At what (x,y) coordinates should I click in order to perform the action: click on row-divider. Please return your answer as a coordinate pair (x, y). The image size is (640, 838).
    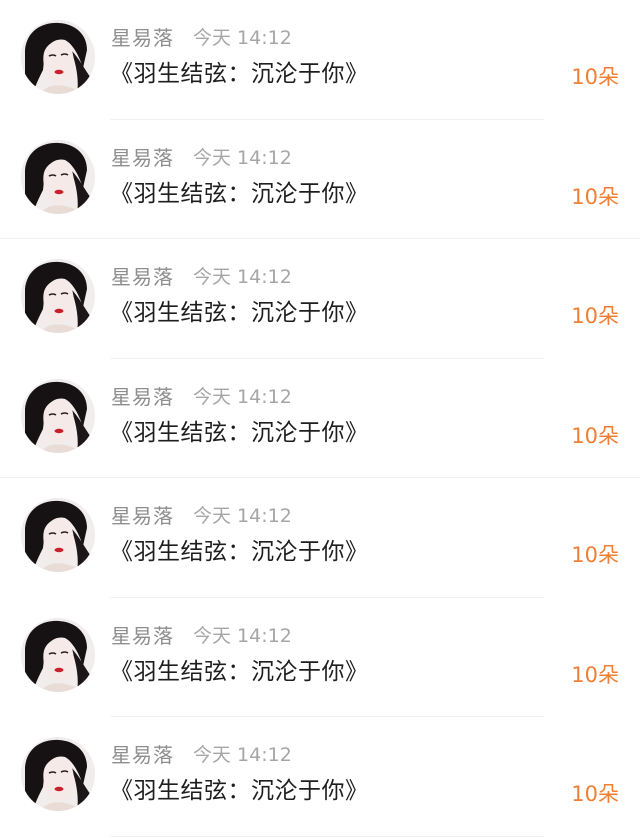
    Looking at the image, I should click on (327, 836).